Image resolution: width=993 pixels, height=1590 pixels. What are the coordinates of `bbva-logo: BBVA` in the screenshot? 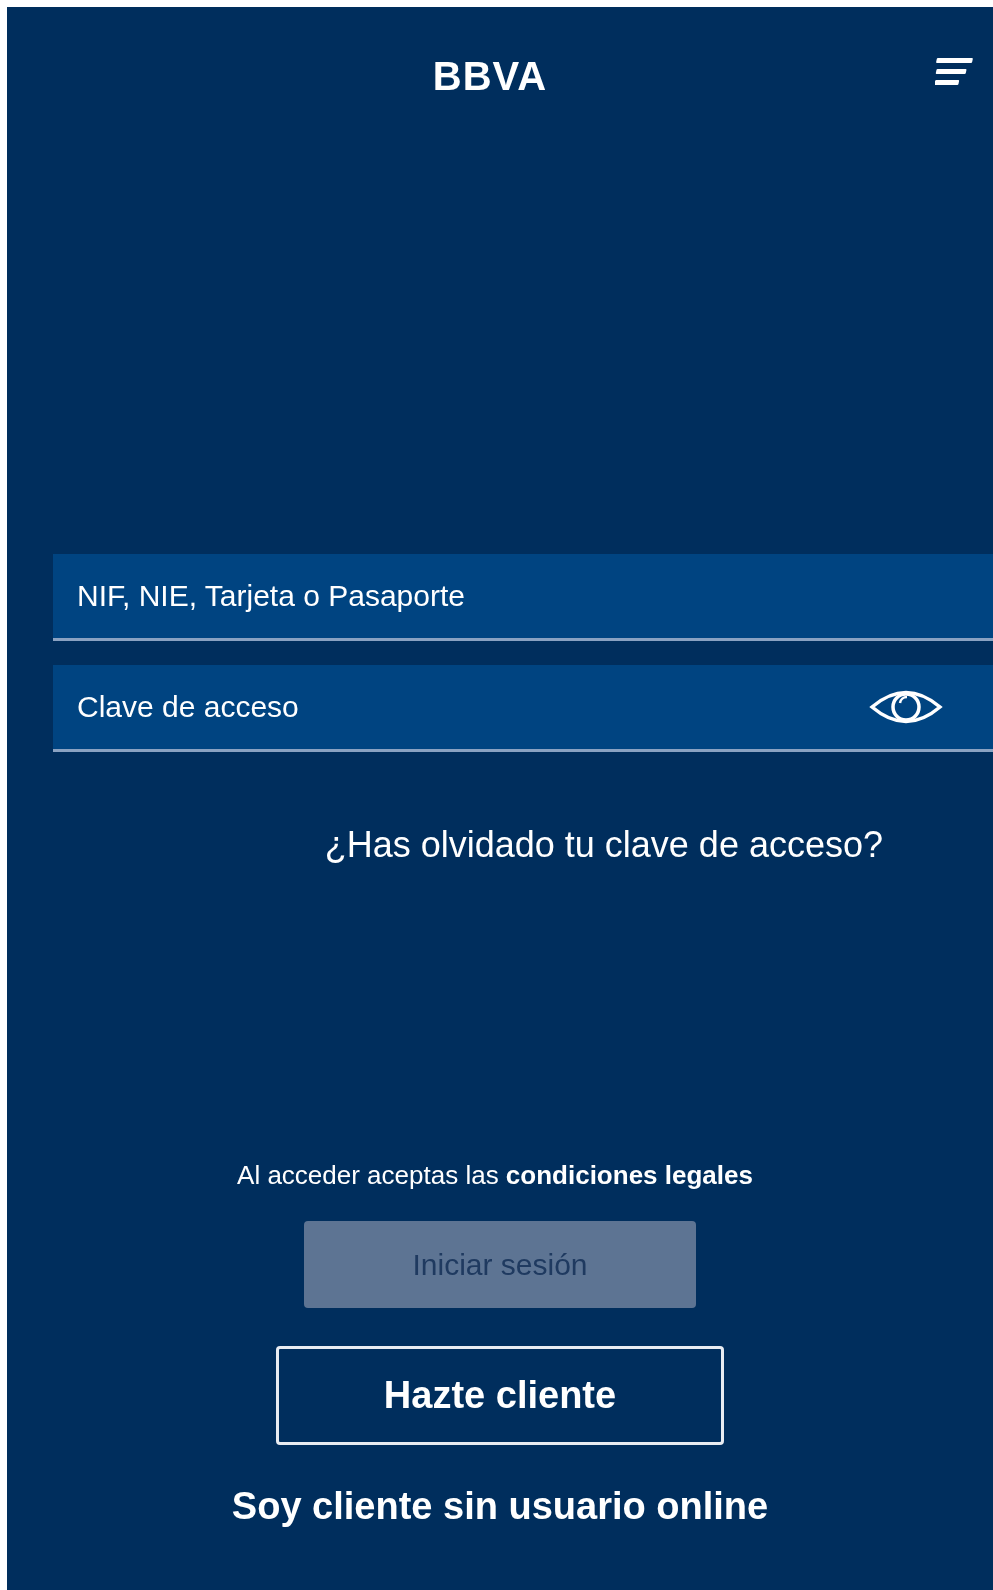 It's located at (490, 76).